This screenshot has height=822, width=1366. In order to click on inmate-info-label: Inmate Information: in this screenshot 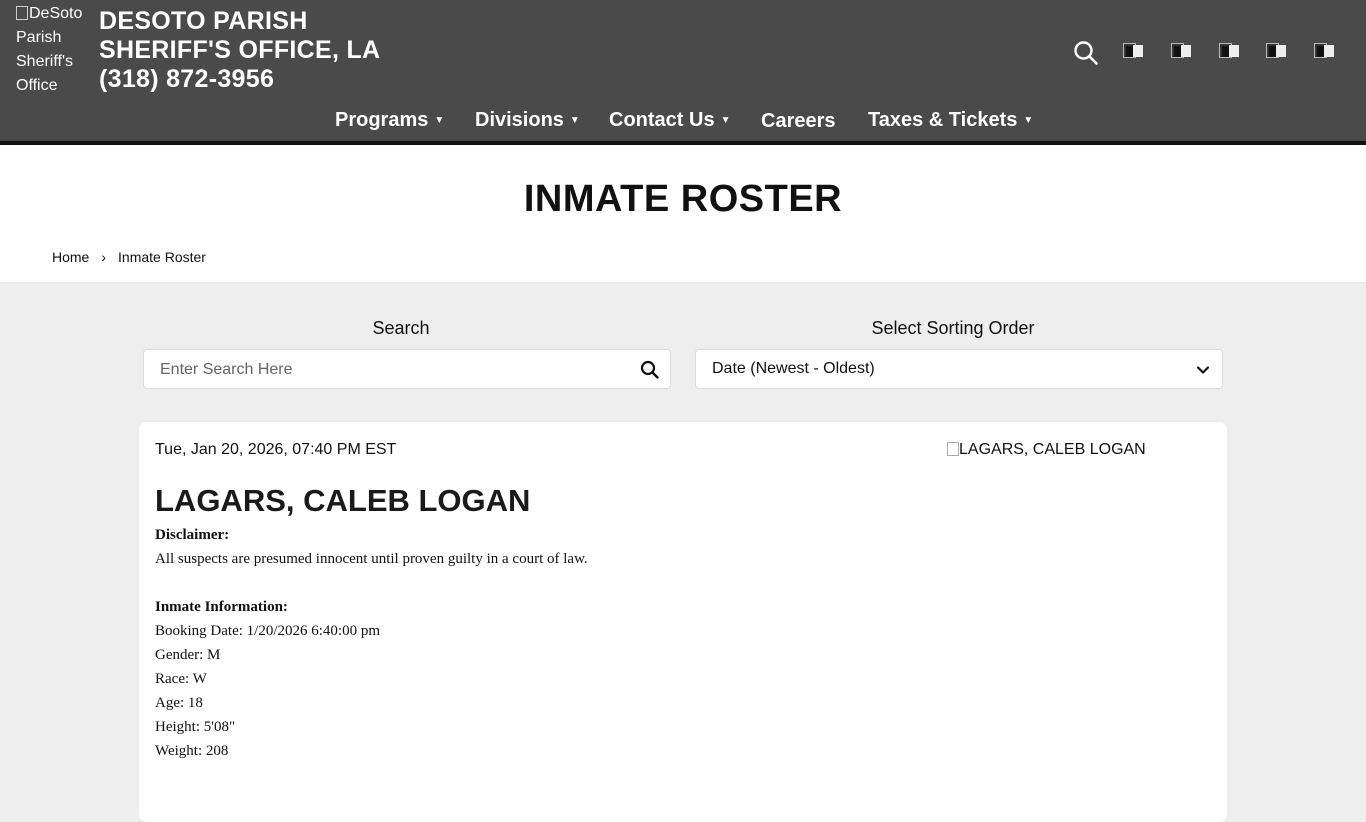, I will do `click(221, 607)`.